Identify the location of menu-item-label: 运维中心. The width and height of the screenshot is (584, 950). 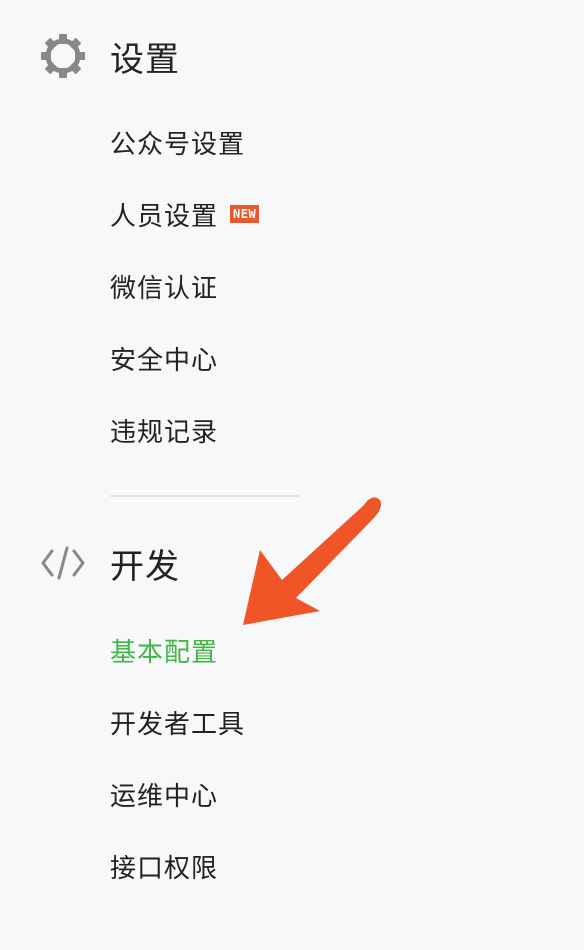
(164, 796).